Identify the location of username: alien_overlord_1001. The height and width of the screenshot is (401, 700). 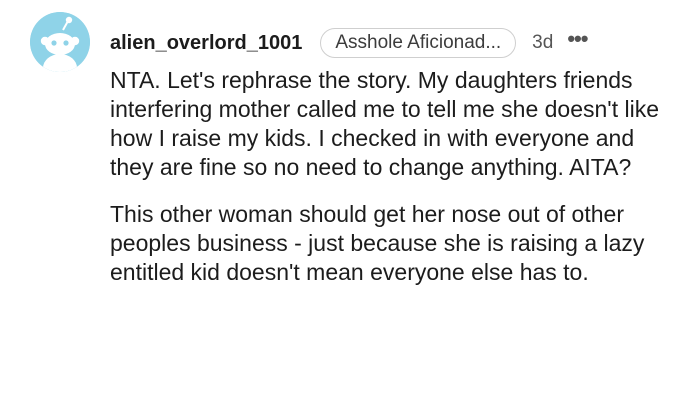
(206, 43).